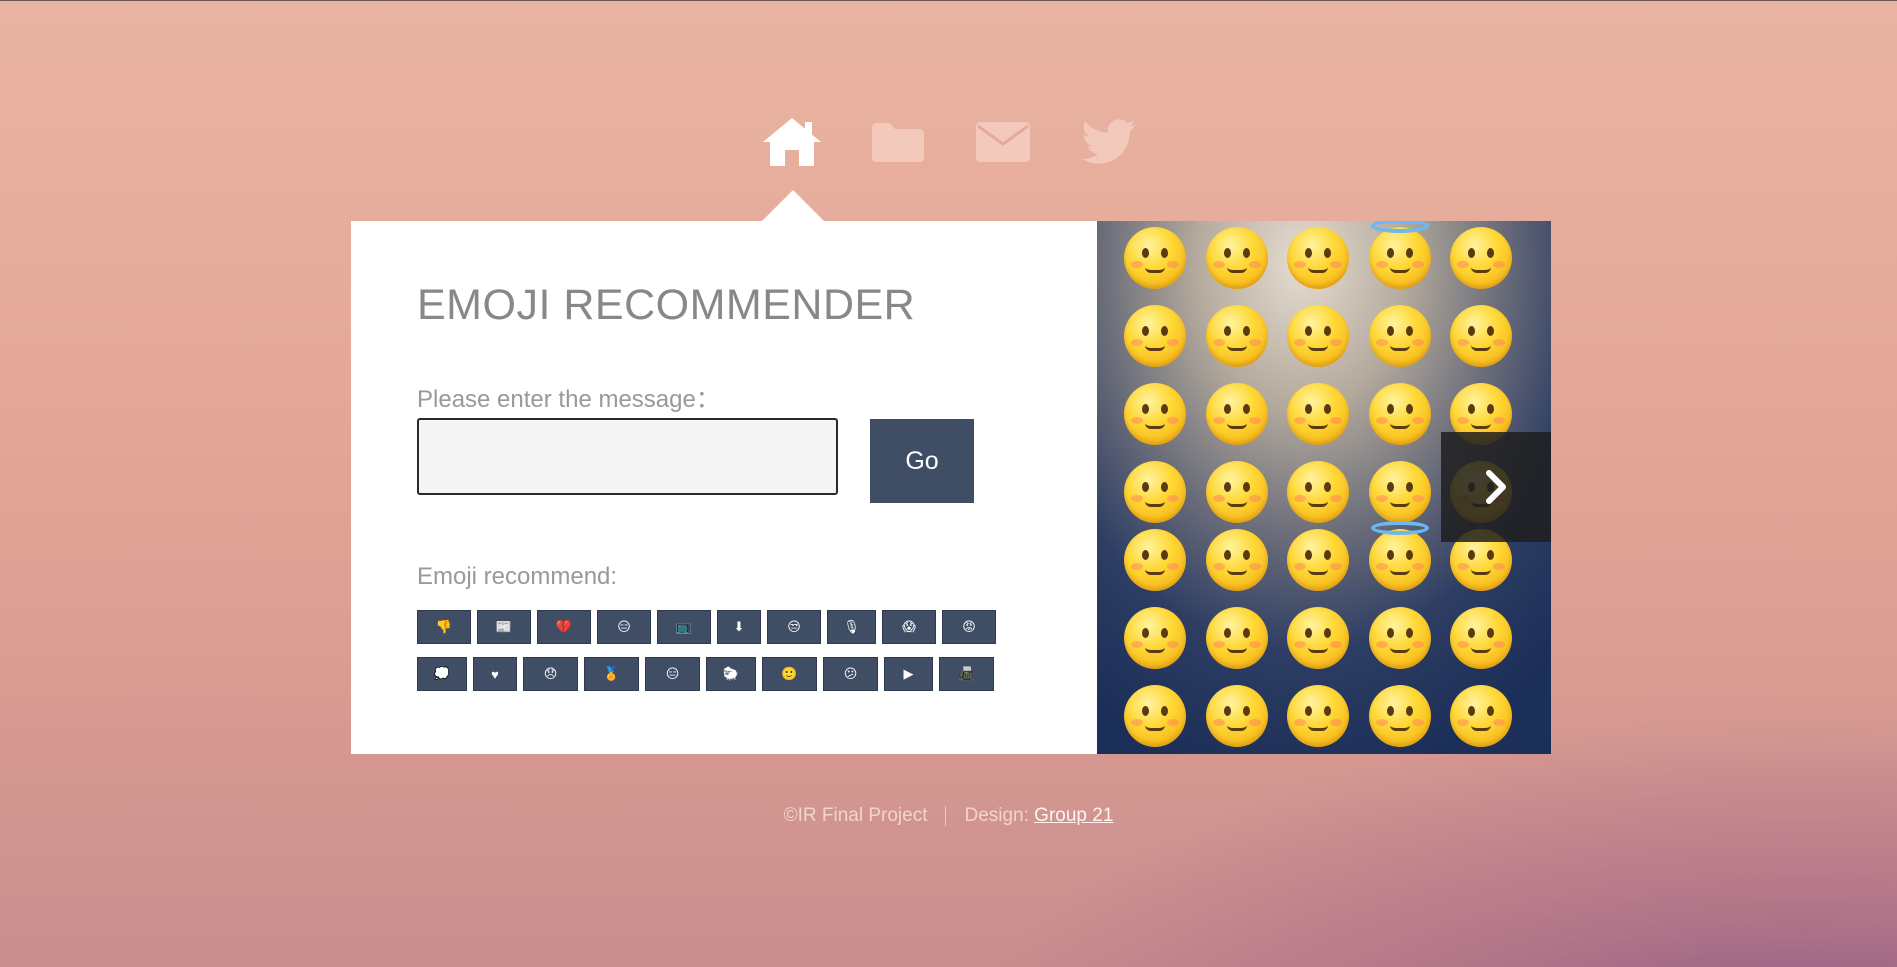 The width and height of the screenshot is (1897, 967). I want to click on design-link: Group 21, so click(1073, 815).